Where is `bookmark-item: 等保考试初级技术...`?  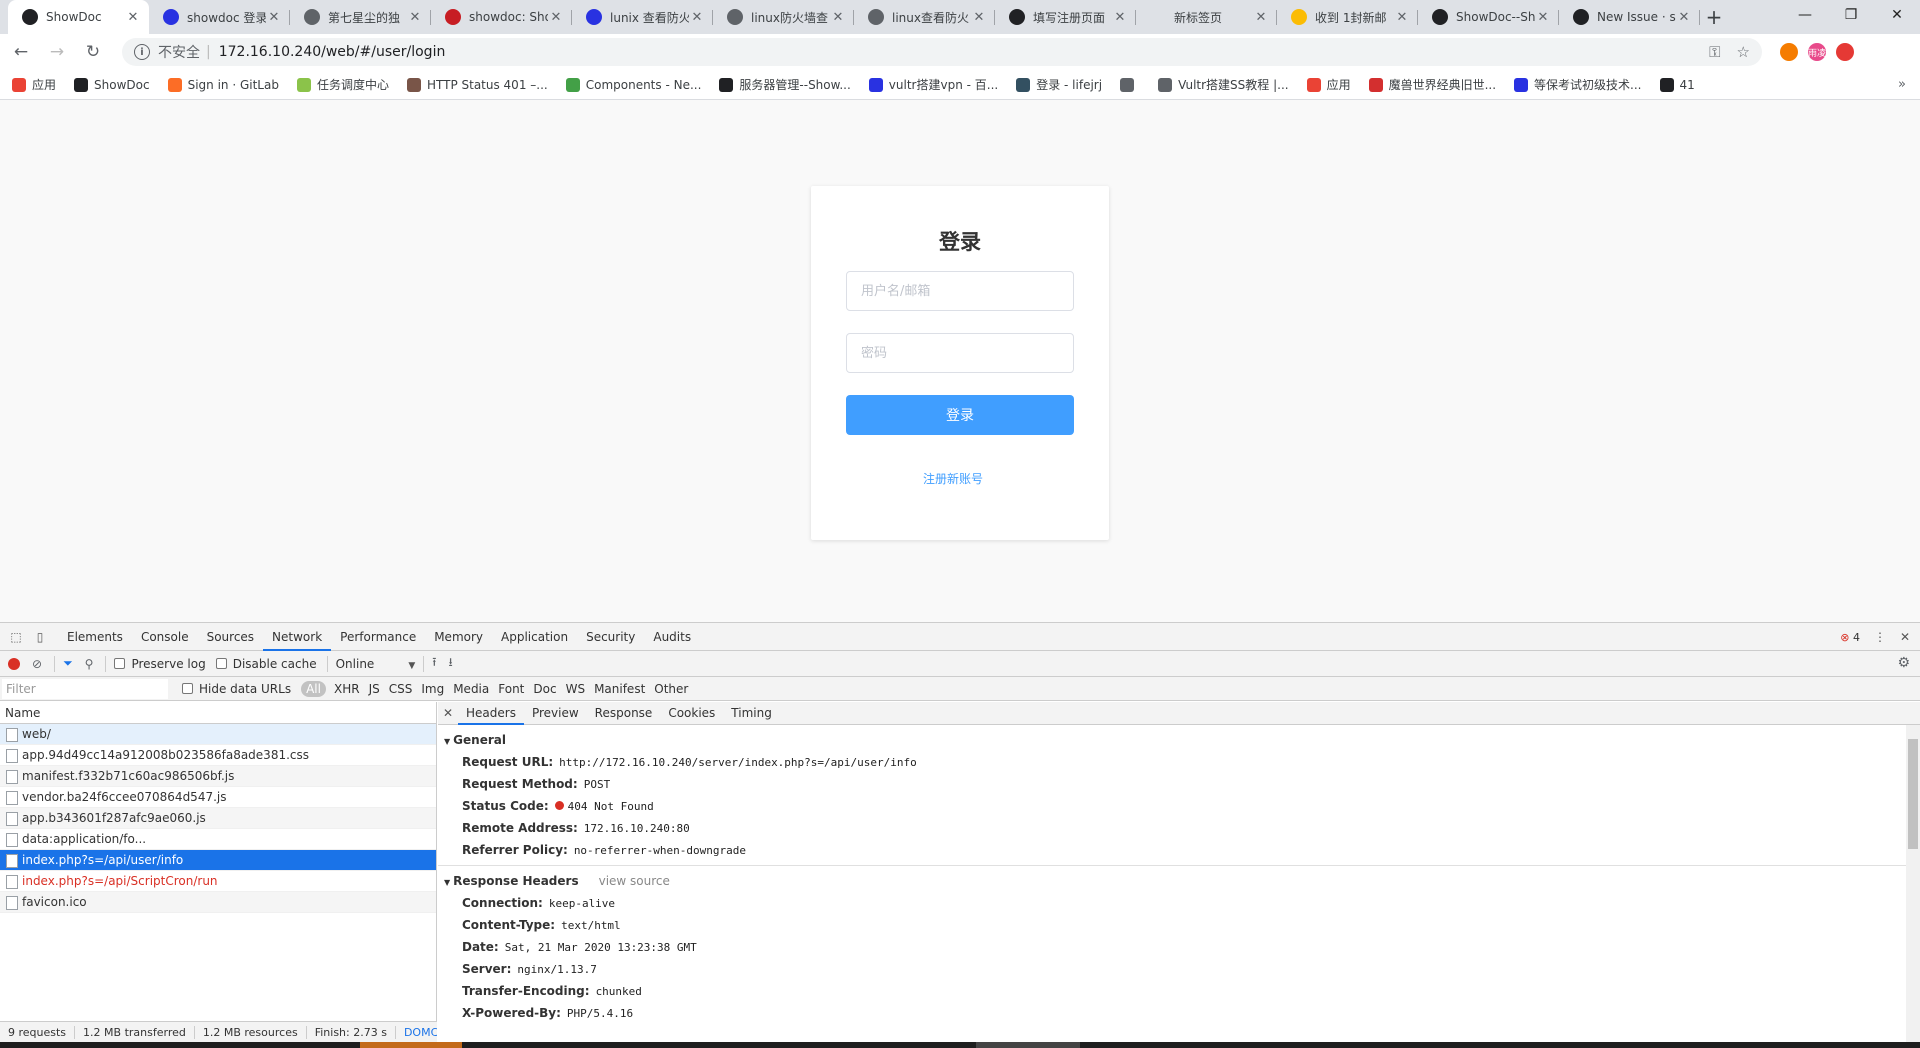 bookmark-item: 等保考试初级技术... is located at coordinates (1578, 84).